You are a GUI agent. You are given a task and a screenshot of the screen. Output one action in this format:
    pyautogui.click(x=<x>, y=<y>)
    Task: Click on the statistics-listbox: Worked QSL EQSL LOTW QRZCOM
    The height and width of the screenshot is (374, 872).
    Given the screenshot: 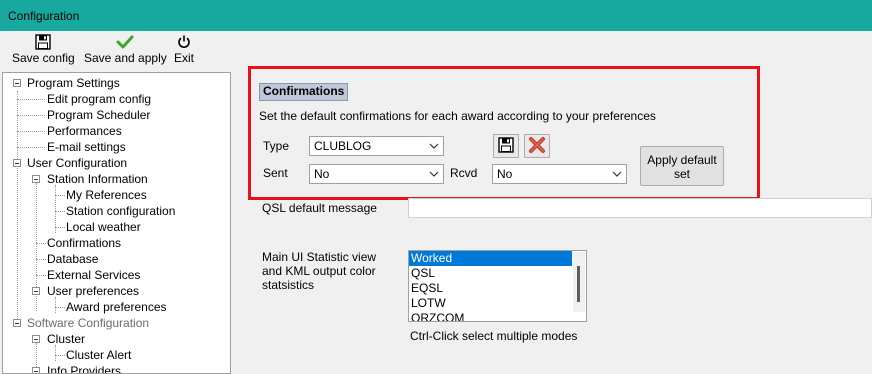 What is the action you would take?
    pyautogui.click(x=497, y=286)
    